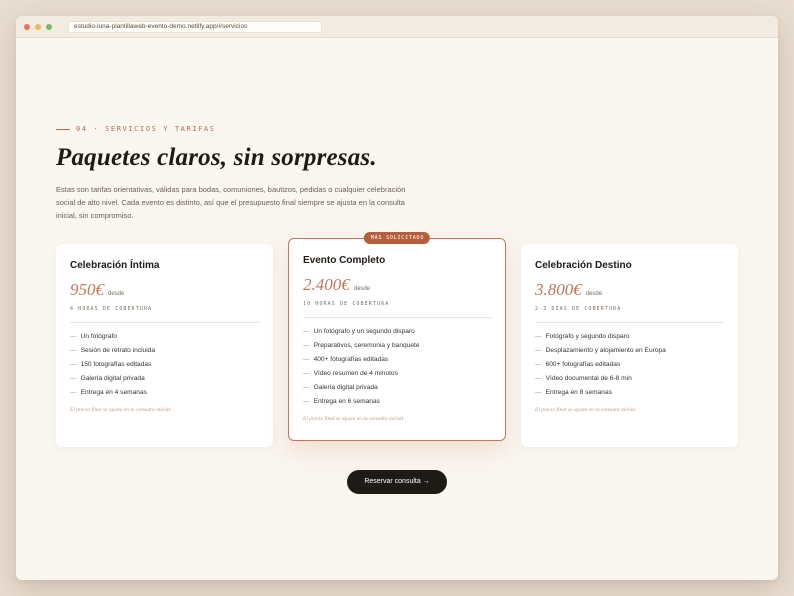  Describe the element at coordinates (27, 26) in the screenshot. I see `close-window-icon` at that location.